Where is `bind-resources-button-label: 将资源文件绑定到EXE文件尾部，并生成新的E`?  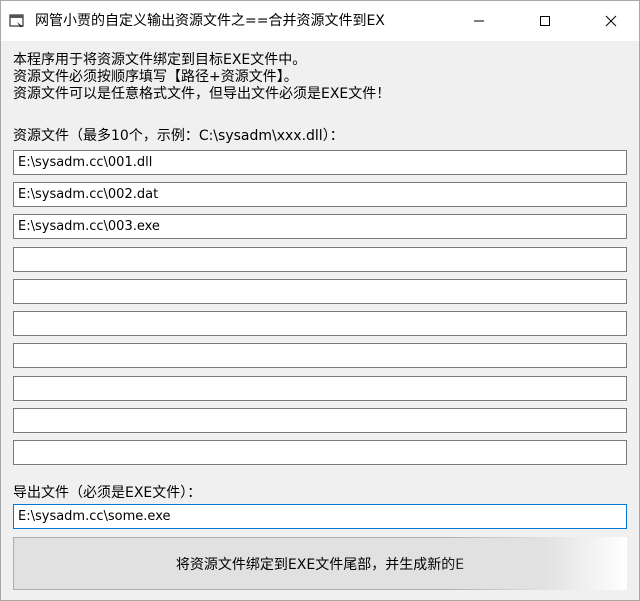
bind-resources-button-label: 将资源文件绑定到EXE文件尾部，并生成新的E is located at coordinates (320, 564).